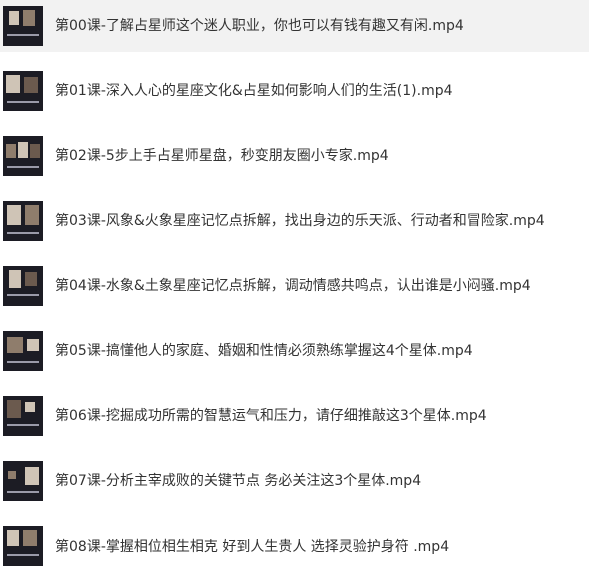 Image resolution: width=589 pixels, height=572 pixels. I want to click on file-row: 第07课-分析主宰成败的关键节点 务必关注这3个星体.mp4, so click(294, 481).